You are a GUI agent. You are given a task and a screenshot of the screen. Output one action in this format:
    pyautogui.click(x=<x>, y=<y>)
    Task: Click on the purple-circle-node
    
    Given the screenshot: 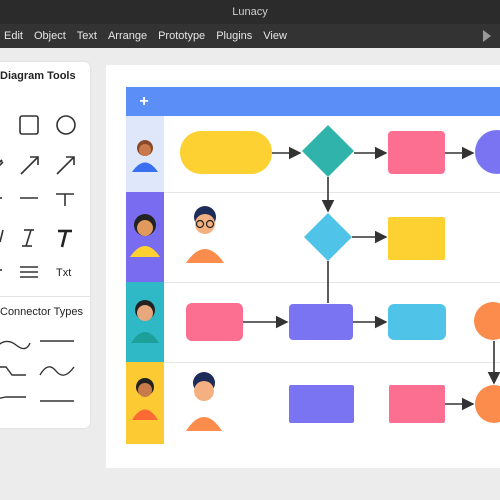 What is the action you would take?
    pyautogui.click(x=487, y=152)
    